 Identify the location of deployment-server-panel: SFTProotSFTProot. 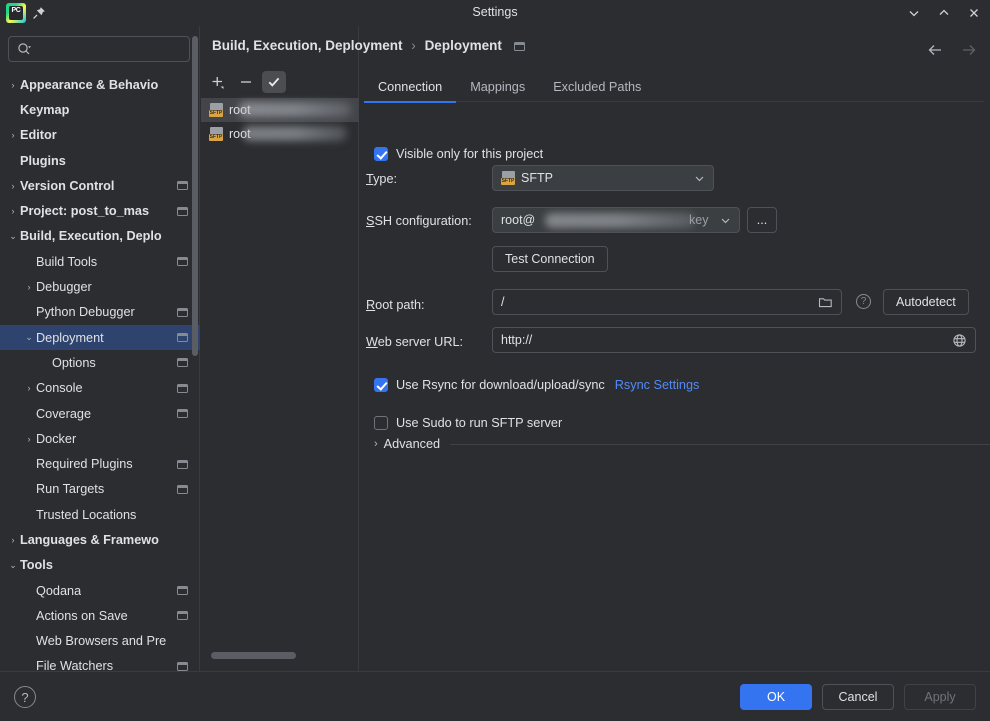
(280, 348).